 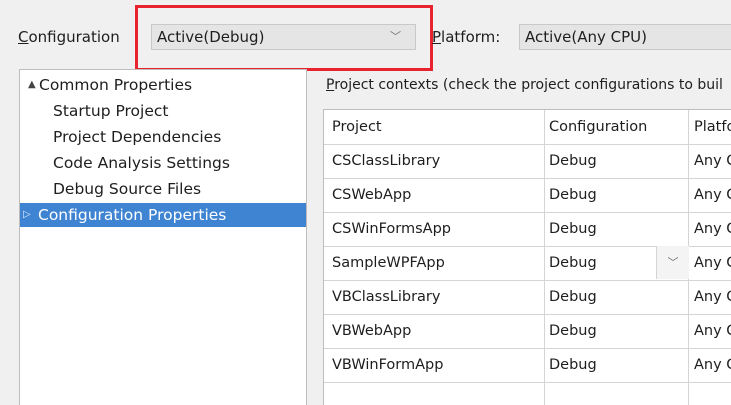 What do you see at coordinates (163, 85) in the screenshot?
I see `tree-item-common-properties: ▲ Common Properties` at bounding box center [163, 85].